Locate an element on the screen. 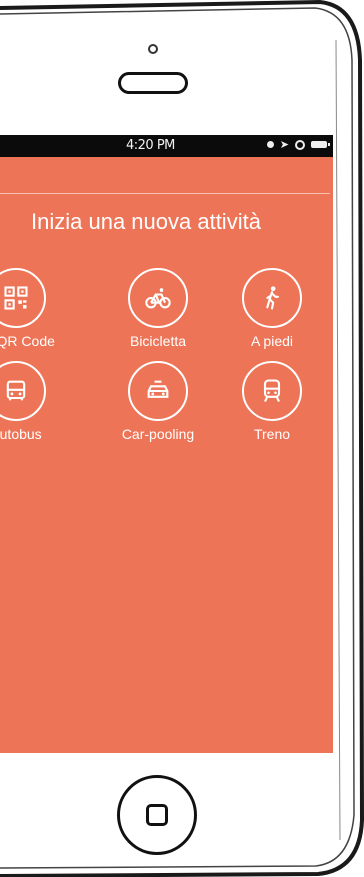 The width and height of the screenshot is (364, 877). home-button is located at coordinates (157, 815).